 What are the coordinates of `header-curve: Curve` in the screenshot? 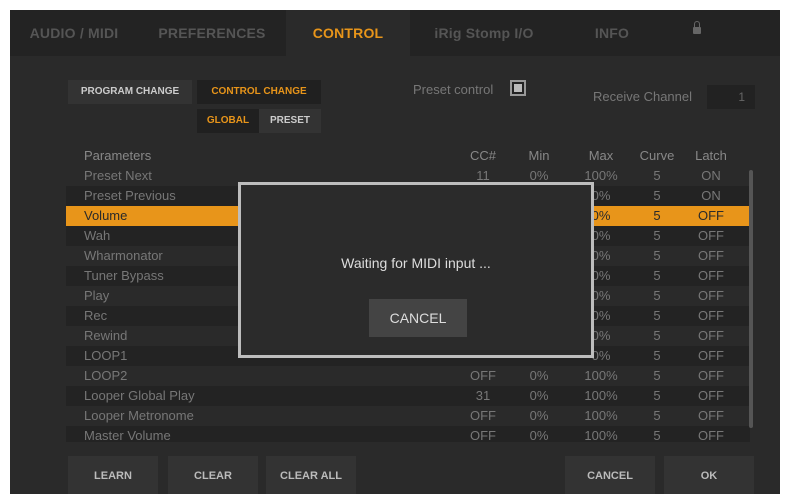 It's located at (657, 155).